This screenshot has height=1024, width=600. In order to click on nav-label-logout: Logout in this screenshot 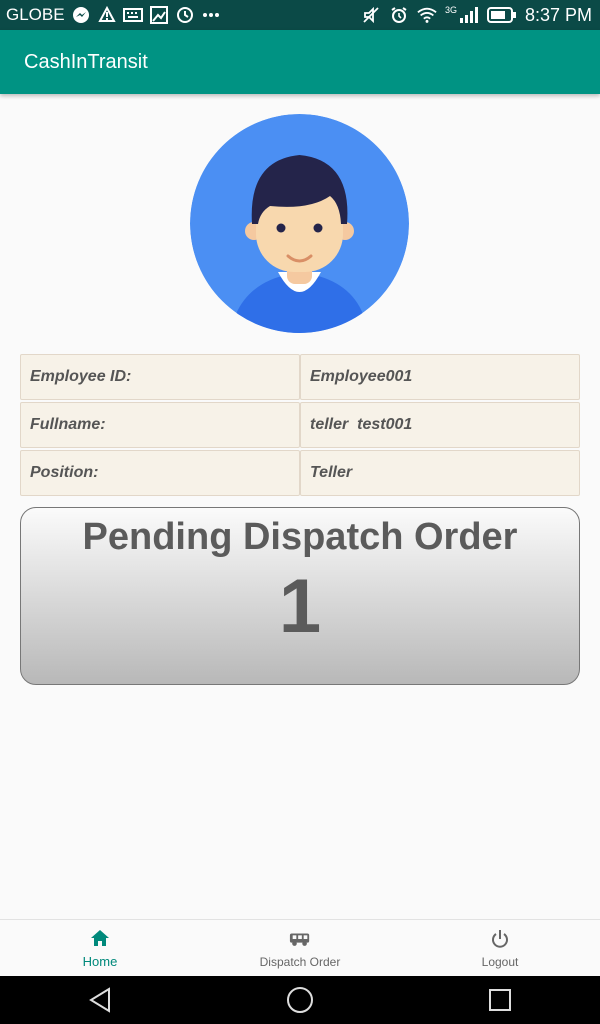, I will do `click(500, 961)`.